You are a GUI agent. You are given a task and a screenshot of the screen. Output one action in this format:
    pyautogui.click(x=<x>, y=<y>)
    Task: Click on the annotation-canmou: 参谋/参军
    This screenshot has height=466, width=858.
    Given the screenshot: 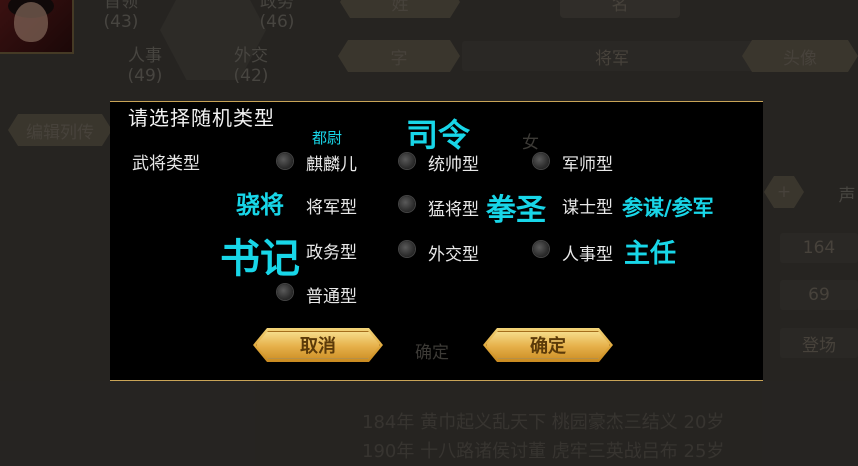 What is the action you would take?
    pyautogui.click(x=668, y=208)
    